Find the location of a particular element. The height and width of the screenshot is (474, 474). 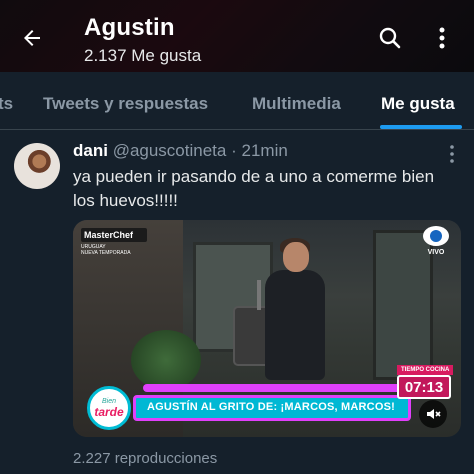

tab-multimedia: Multimedia is located at coordinates (296, 104).